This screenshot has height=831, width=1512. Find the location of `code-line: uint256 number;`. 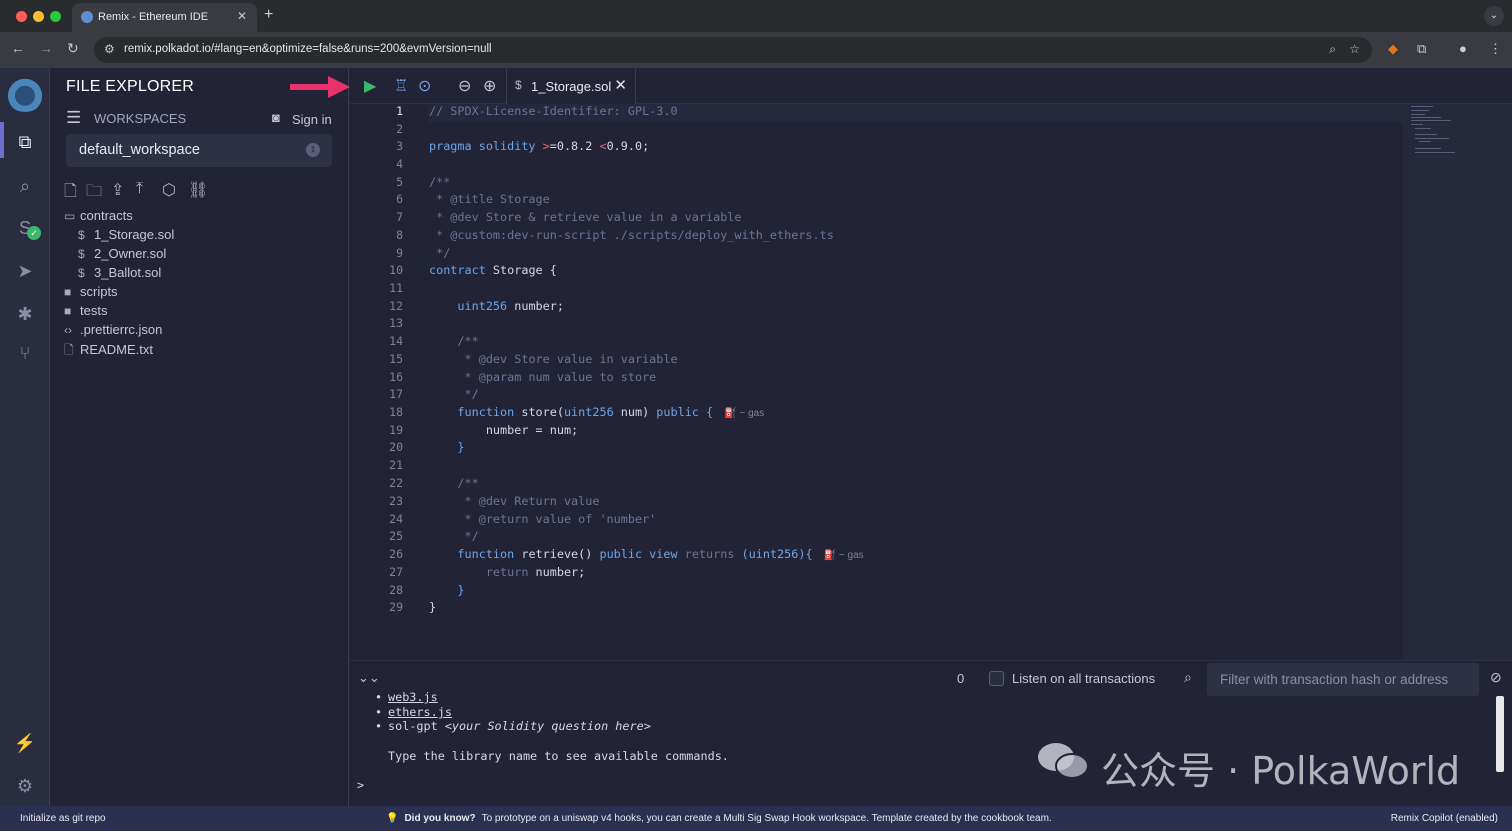

code-line: uint256 number; is located at coordinates (496, 306).